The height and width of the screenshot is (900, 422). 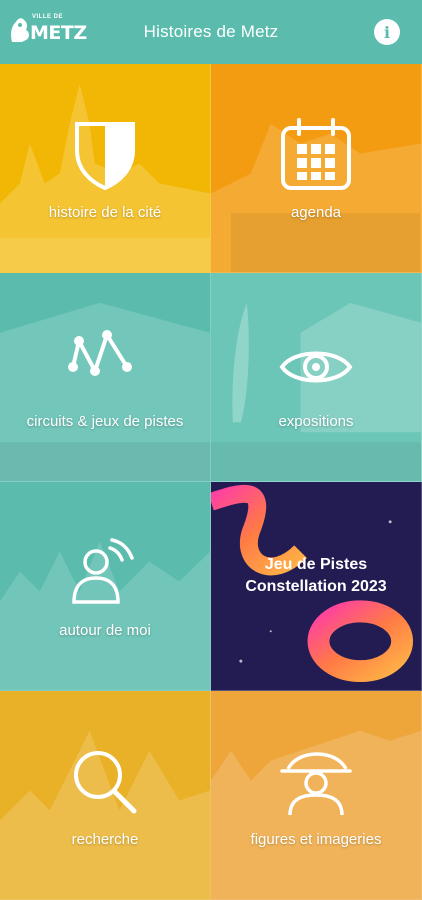 What do you see at coordinates (316, 576) in the screenshot?
I see `promo-text: Jeu de Pistes Constellation 2023` at bounding box center [316, 576].